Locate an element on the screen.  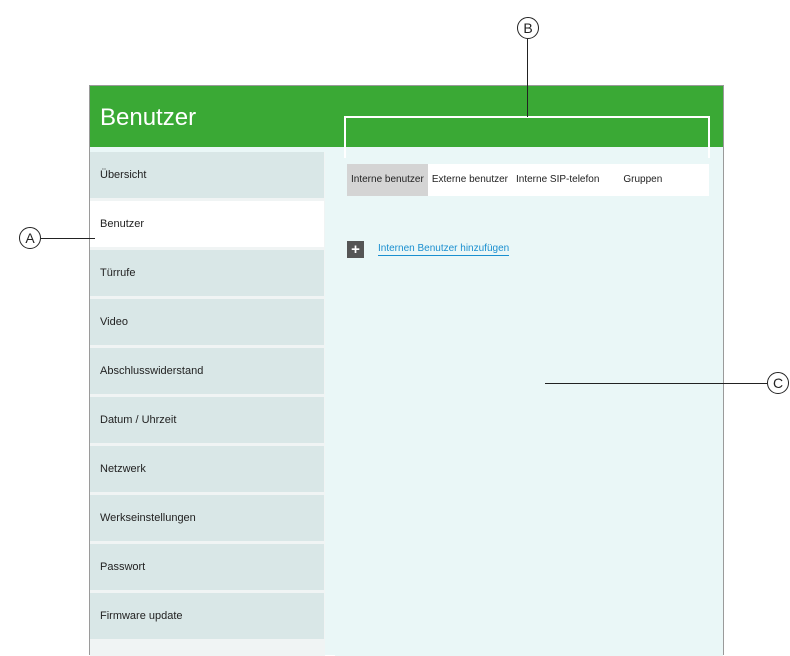
add-internal-user-link: Internen Benutzer hinzufügen is located at coordinates (444, 249).